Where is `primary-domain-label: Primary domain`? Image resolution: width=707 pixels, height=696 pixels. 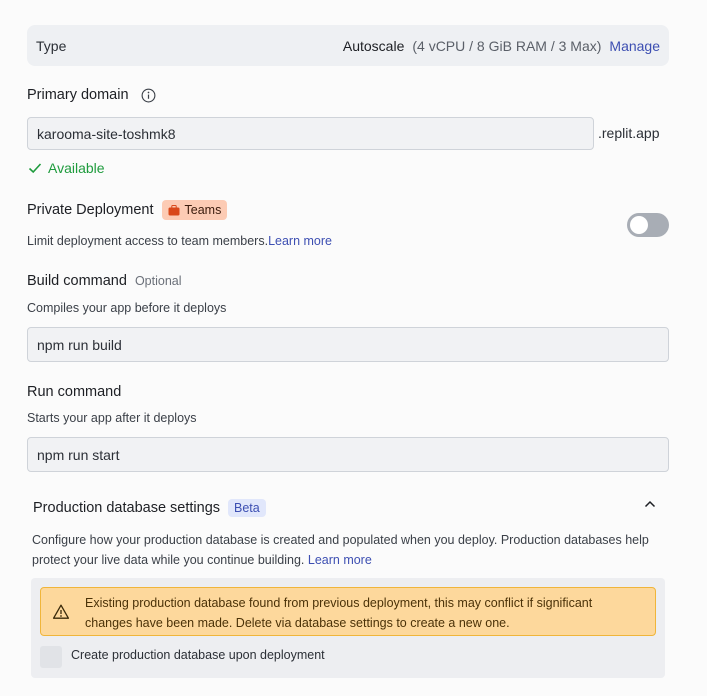
primary-domain-label: Primary domain is located at coordinates (78, 95).